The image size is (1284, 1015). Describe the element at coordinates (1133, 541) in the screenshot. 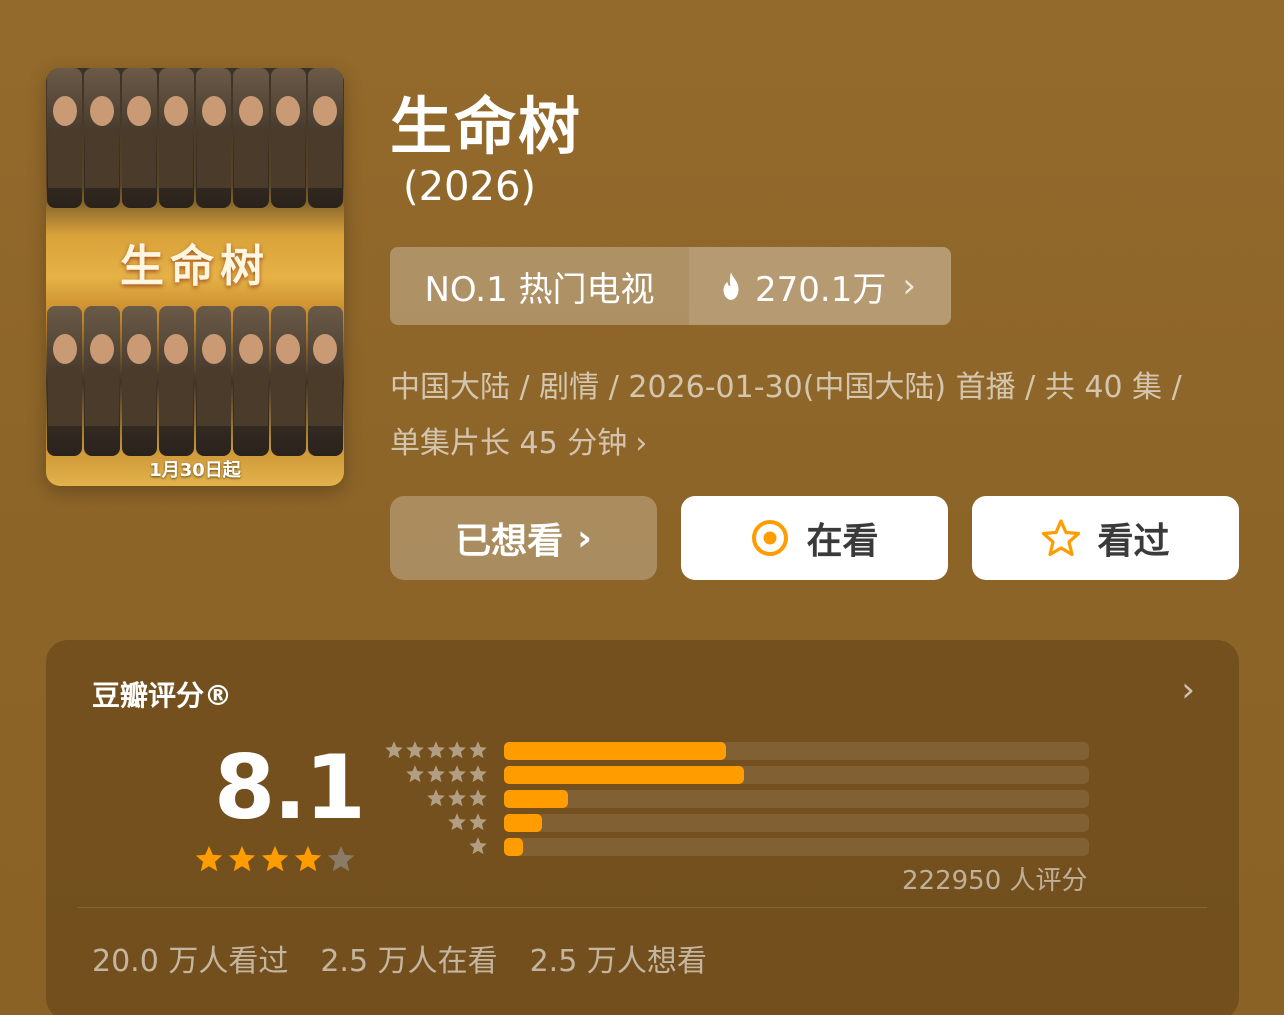

I see `watched-label: 看过` at that location.